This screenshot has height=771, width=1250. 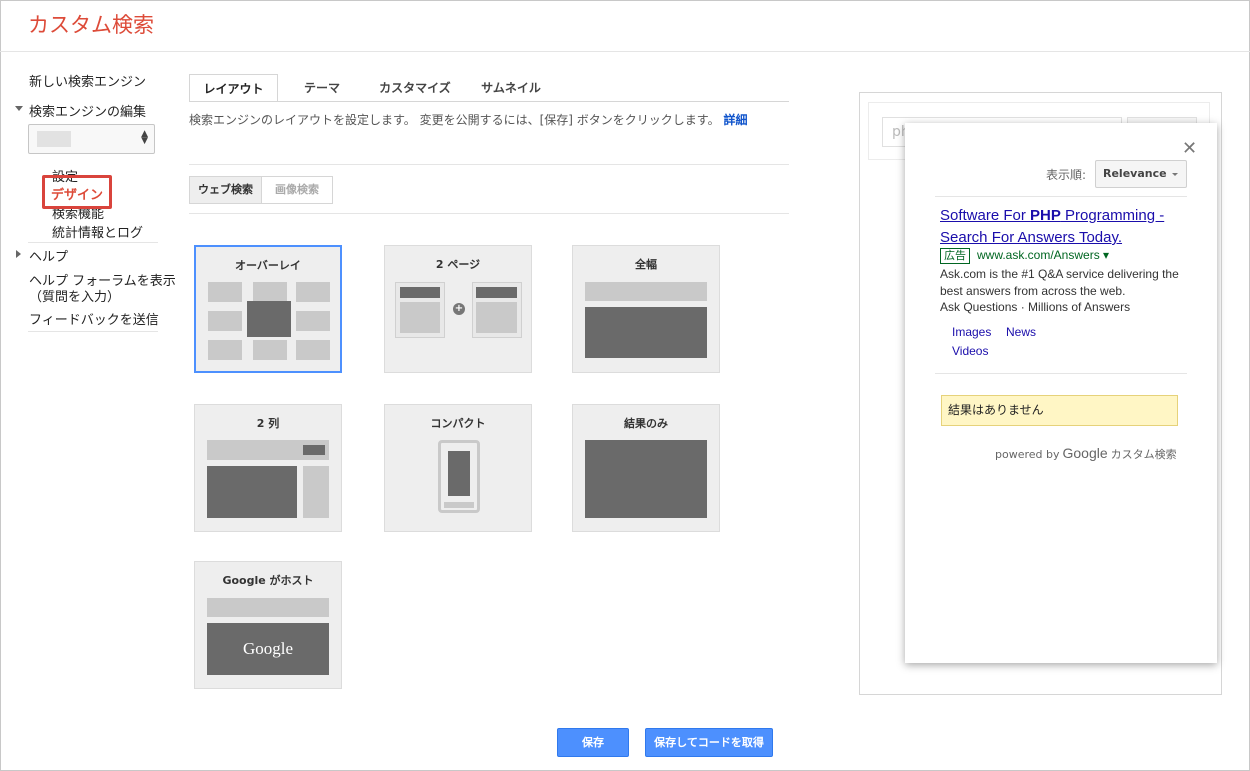 I want to click on layout-card-two-column: 2 列, so click(x=268, y=468).